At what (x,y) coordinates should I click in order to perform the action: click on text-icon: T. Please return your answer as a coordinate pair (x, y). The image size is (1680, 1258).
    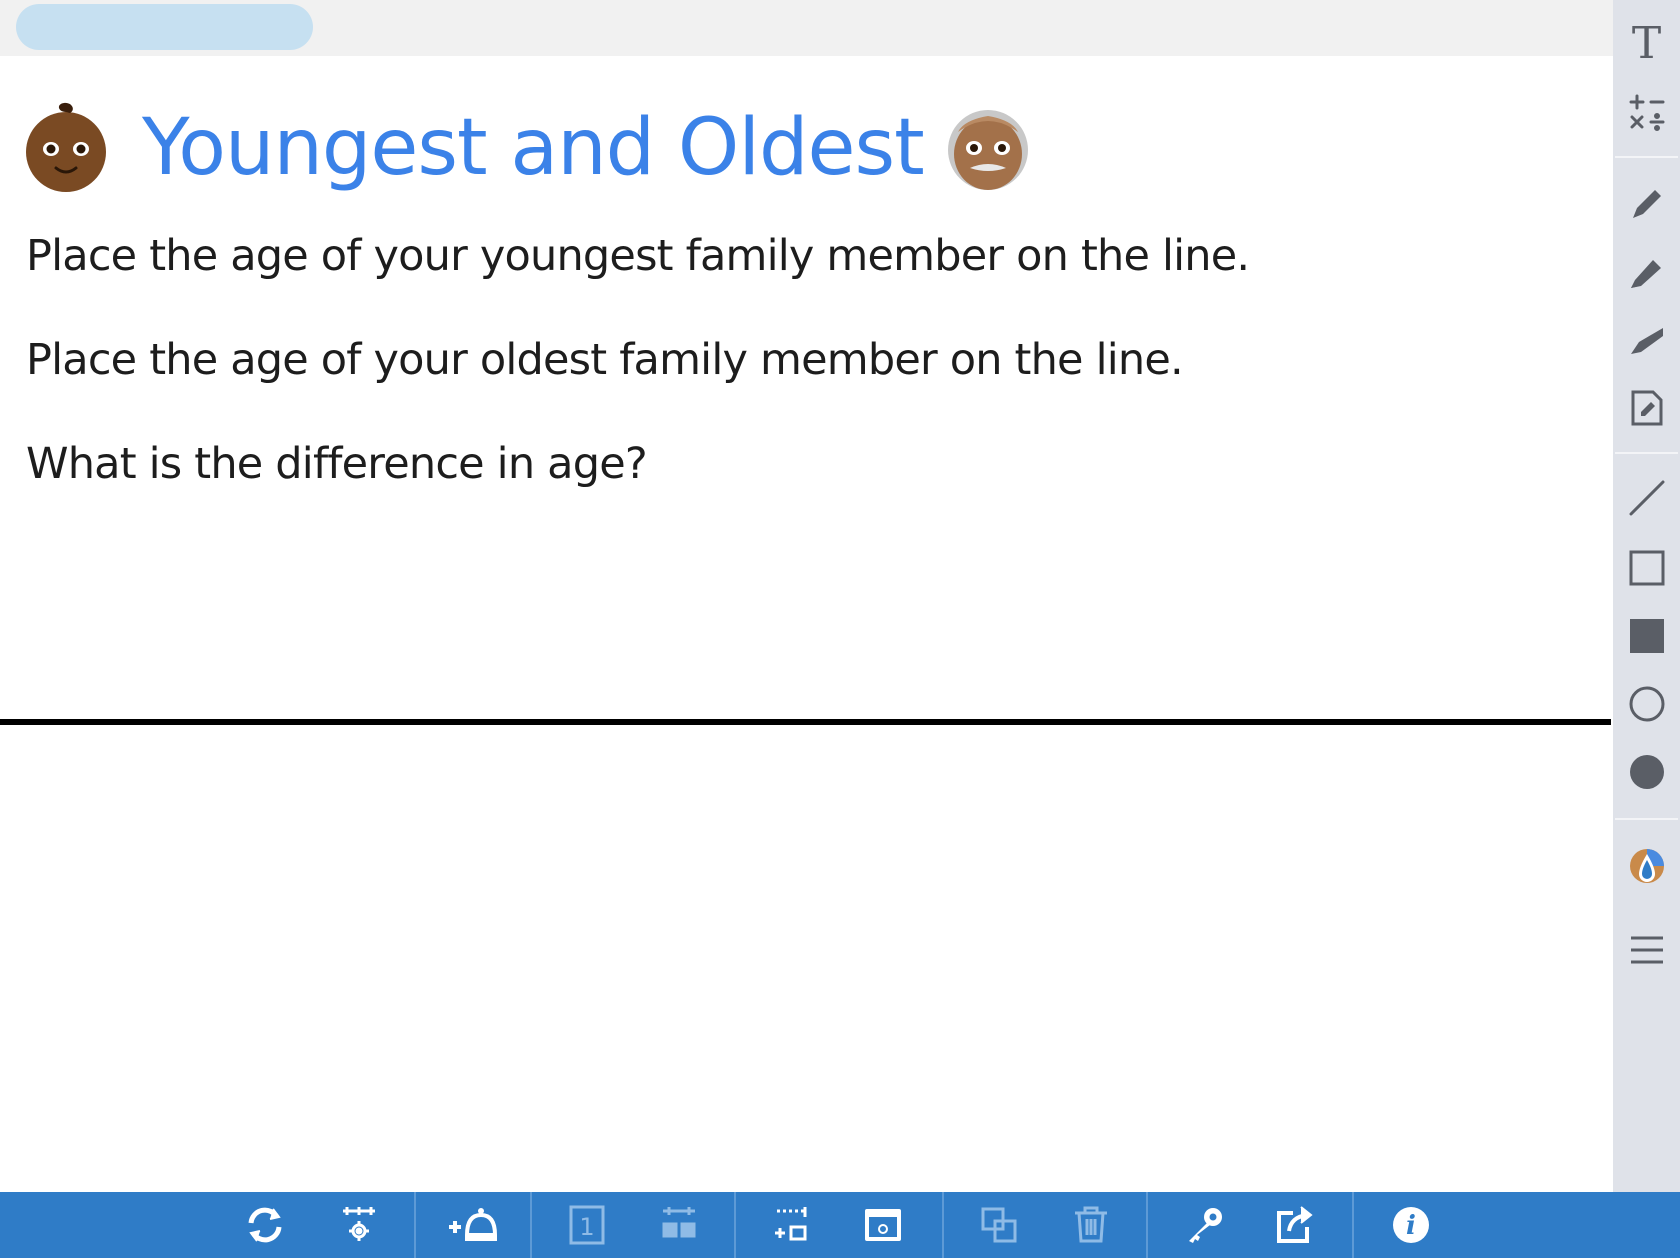
    Looking at the image, I should click on (1646, 43).